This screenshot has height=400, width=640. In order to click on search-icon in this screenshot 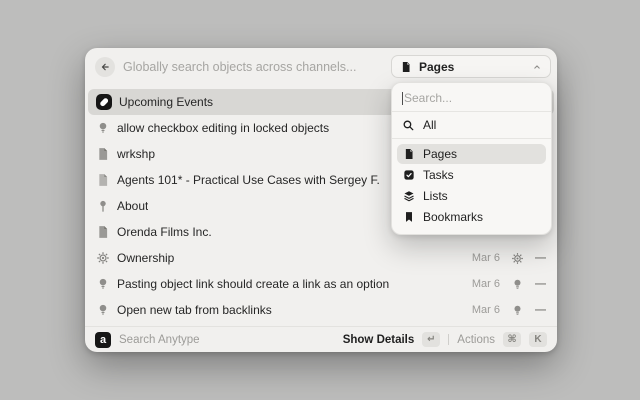, I will do `click(408, 125)`.